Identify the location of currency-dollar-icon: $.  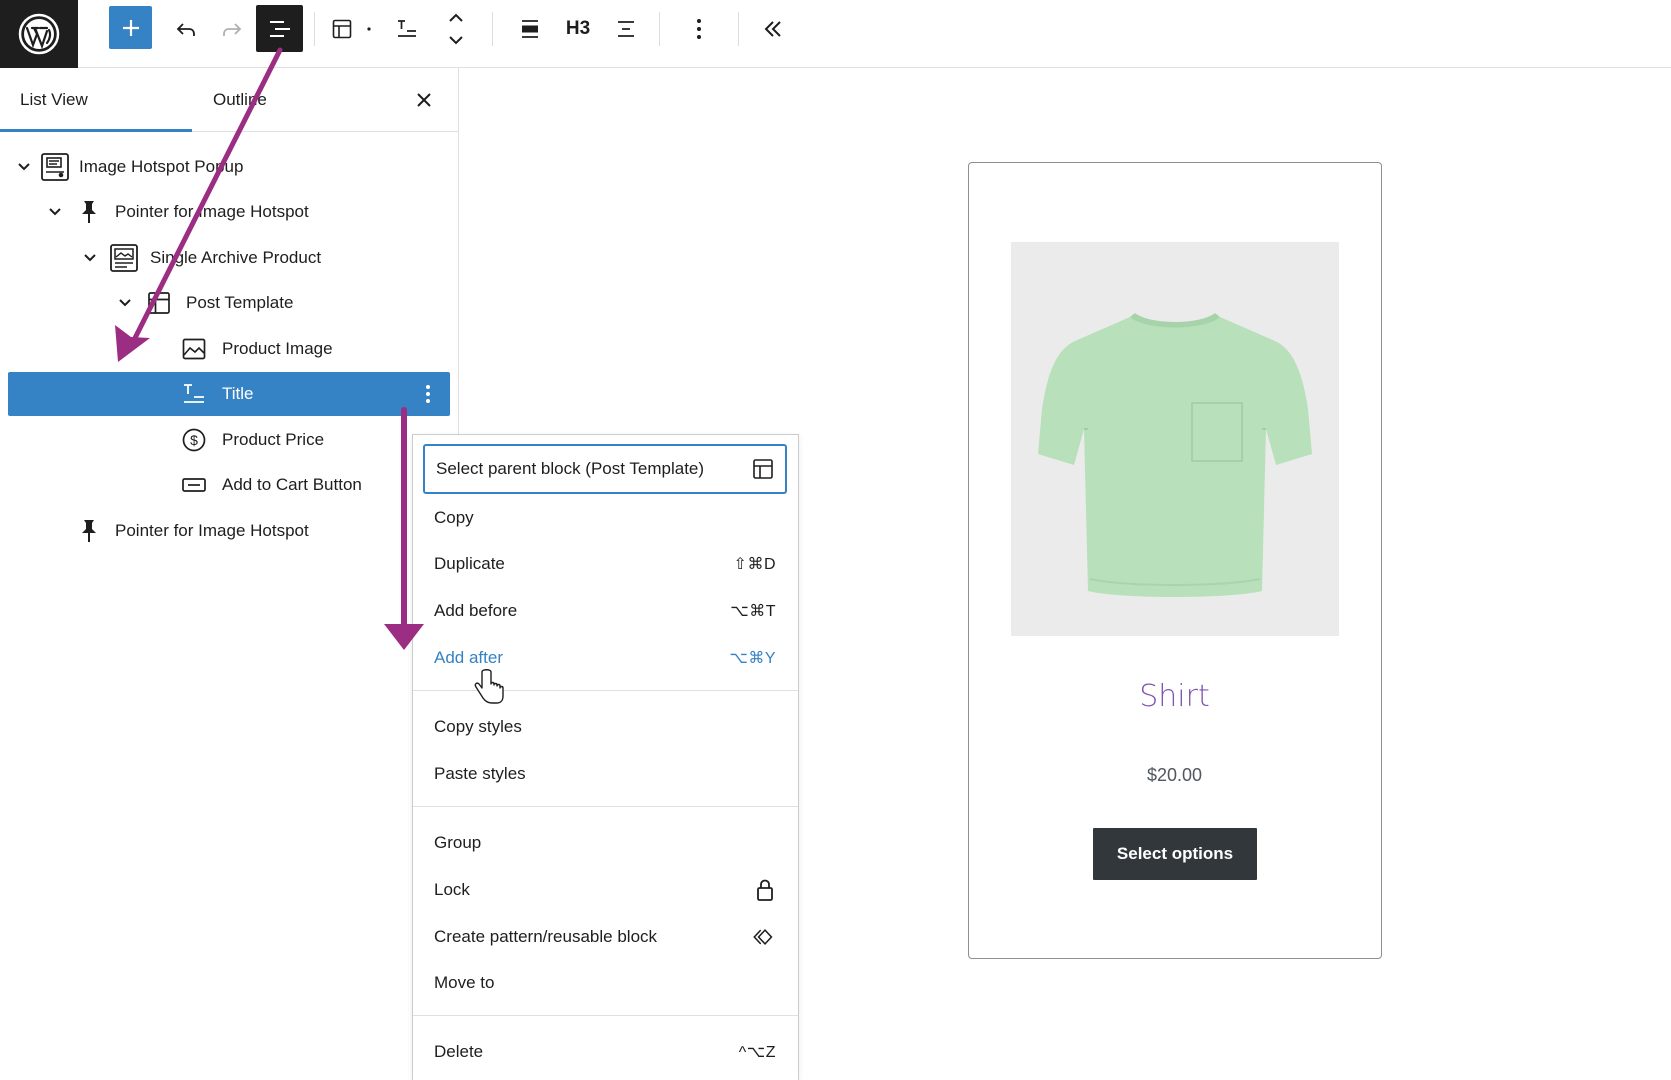
(194, 440).